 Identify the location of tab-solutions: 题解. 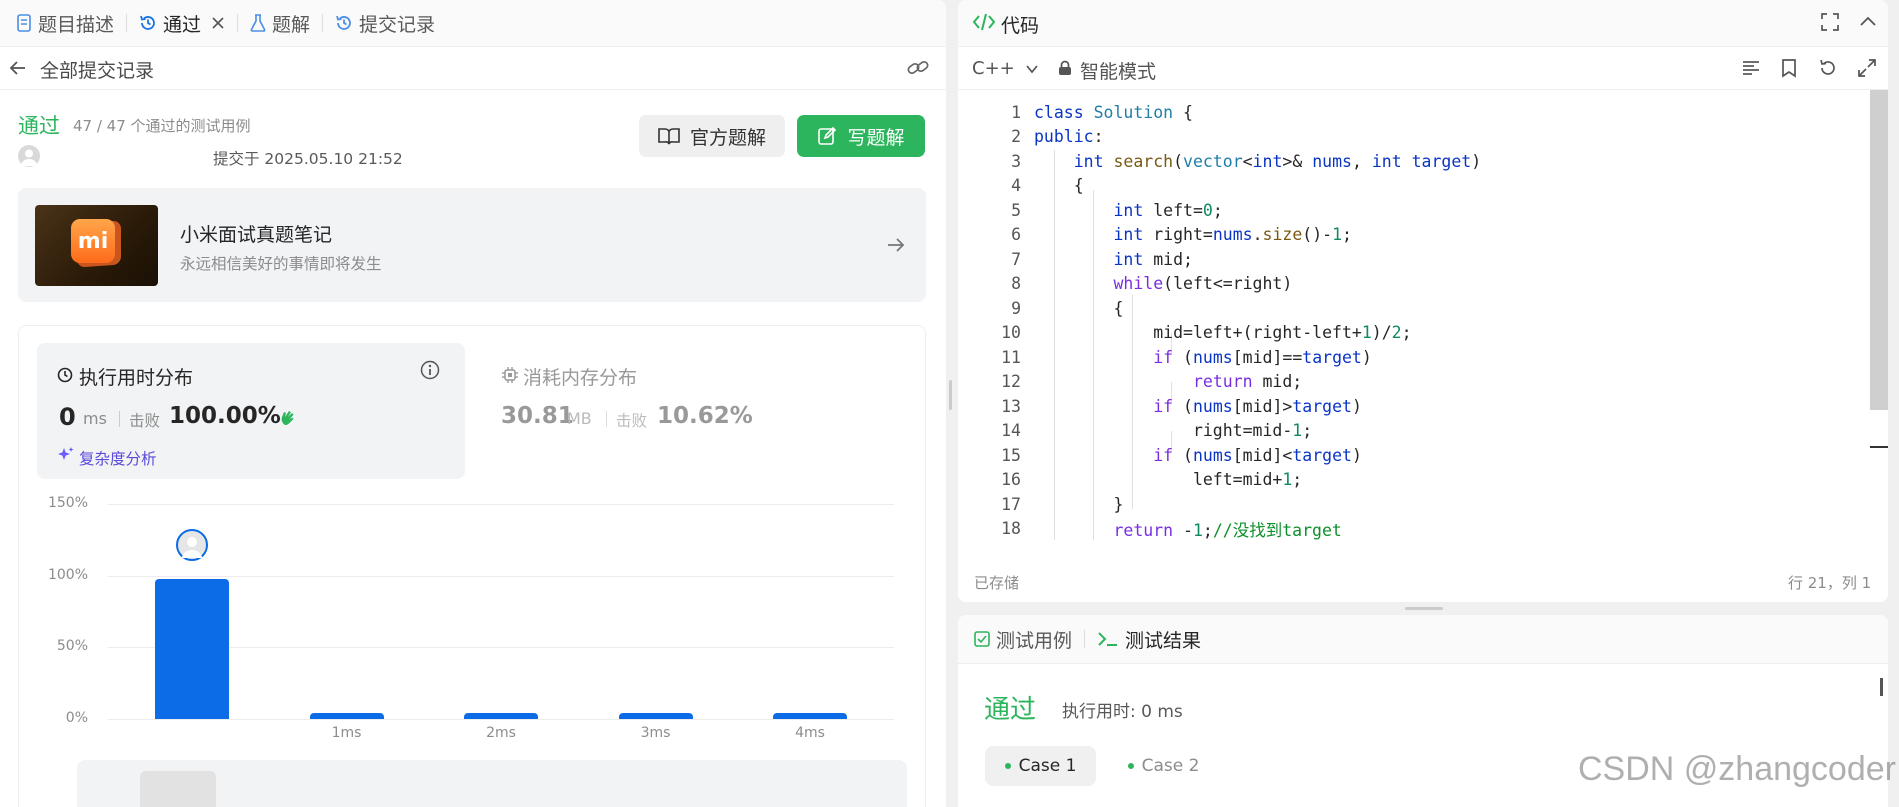
(280, 23).